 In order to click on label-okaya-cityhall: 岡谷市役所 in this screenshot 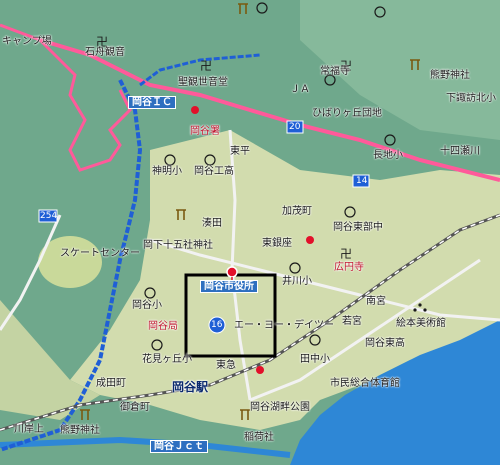, I will do `click(229, 286)`.